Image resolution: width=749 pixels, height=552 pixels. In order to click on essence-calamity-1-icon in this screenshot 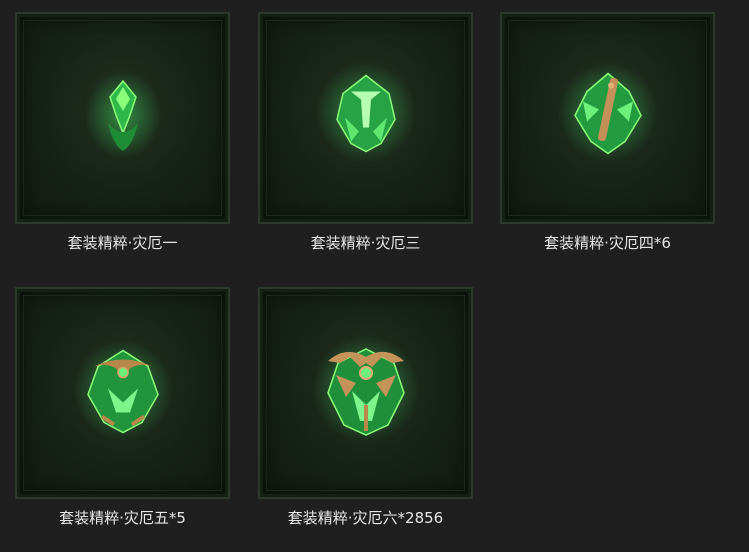, I will do `click(122, 115)`.